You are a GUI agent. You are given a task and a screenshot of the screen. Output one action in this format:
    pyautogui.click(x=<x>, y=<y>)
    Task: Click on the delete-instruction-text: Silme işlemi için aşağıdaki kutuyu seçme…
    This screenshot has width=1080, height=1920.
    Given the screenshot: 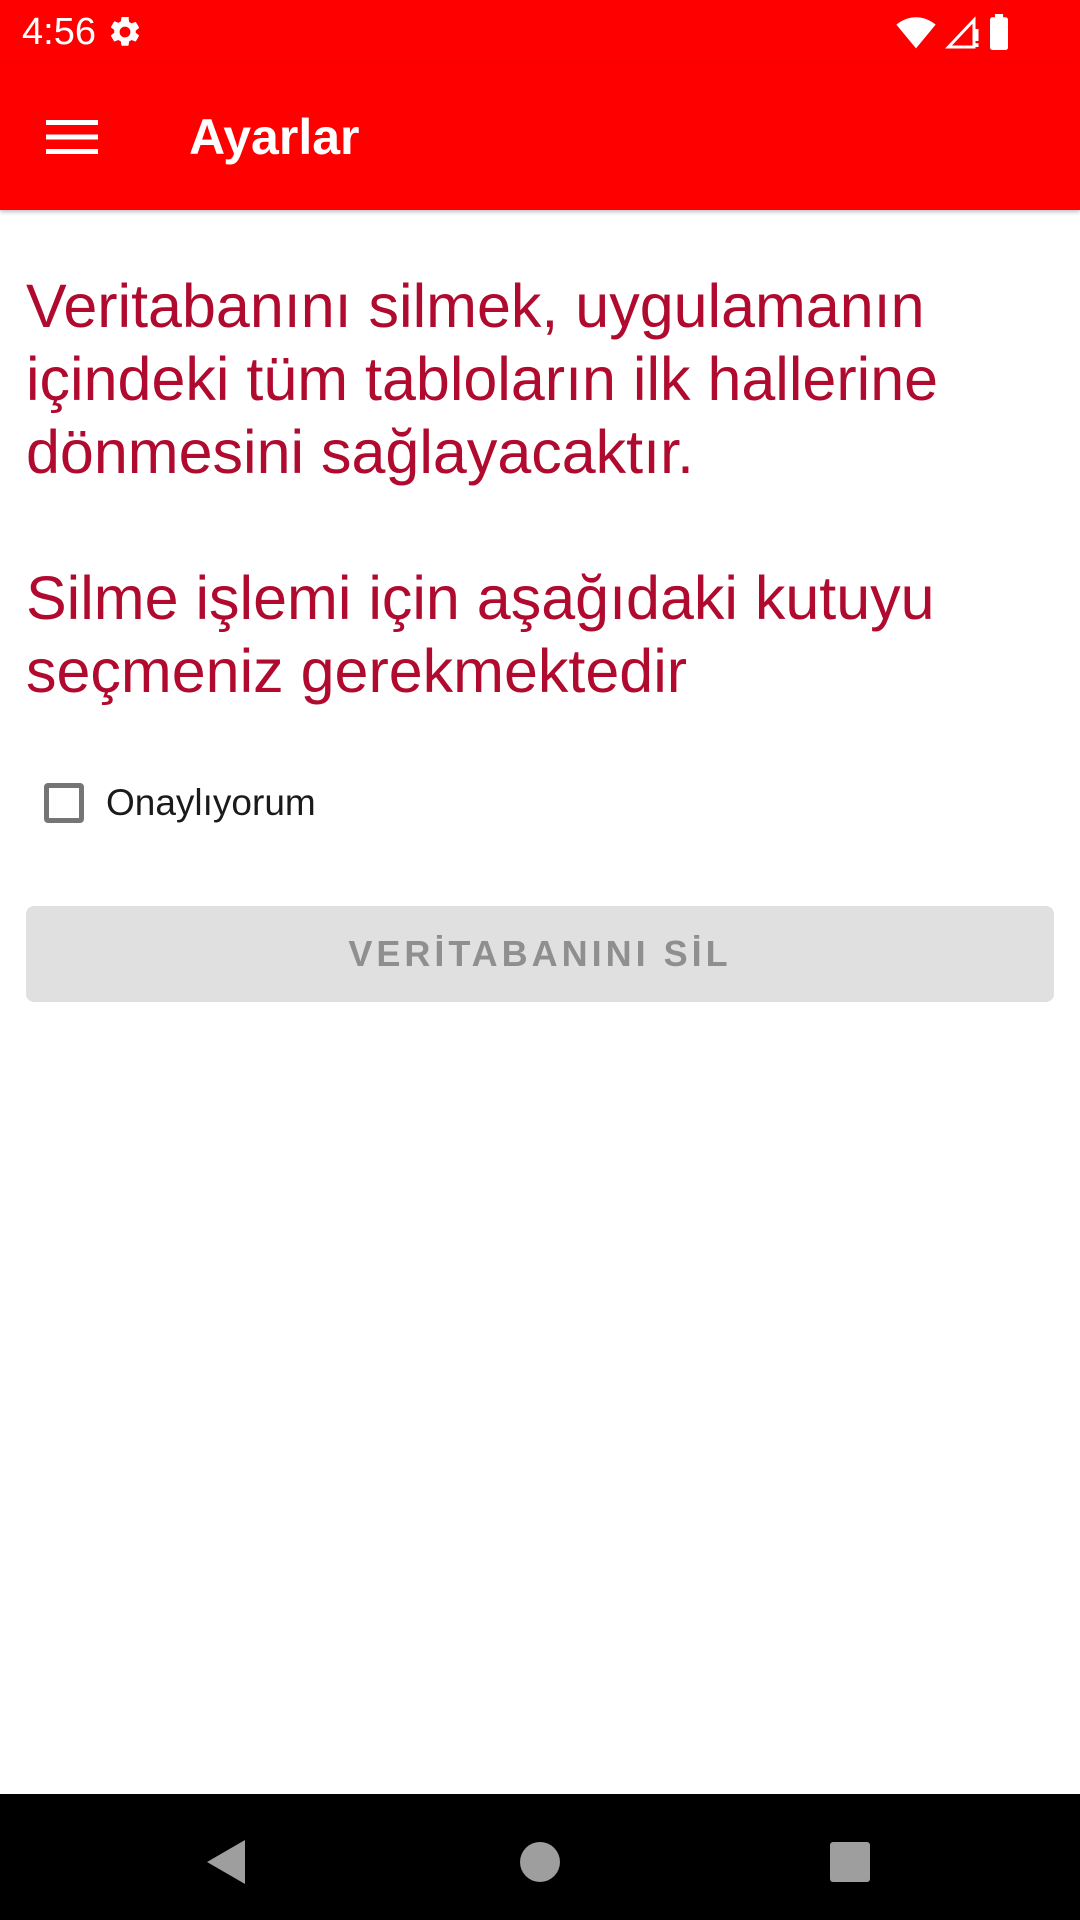 What is the action you would take?
    pyautogui.click(x=480, y=634)
    